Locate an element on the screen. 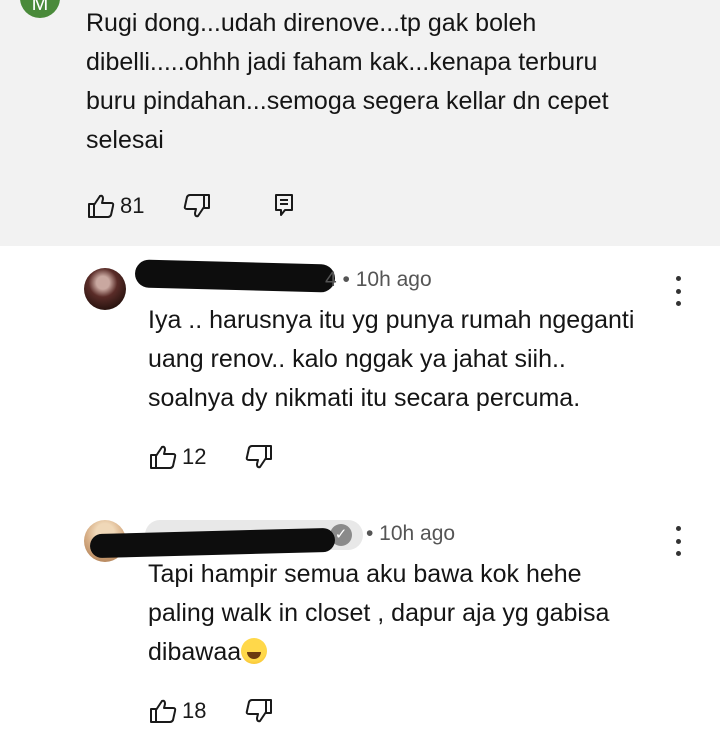 This screenshot has width=720, height=741. reply-like-count: 18 is located at coordinates (194, 710).